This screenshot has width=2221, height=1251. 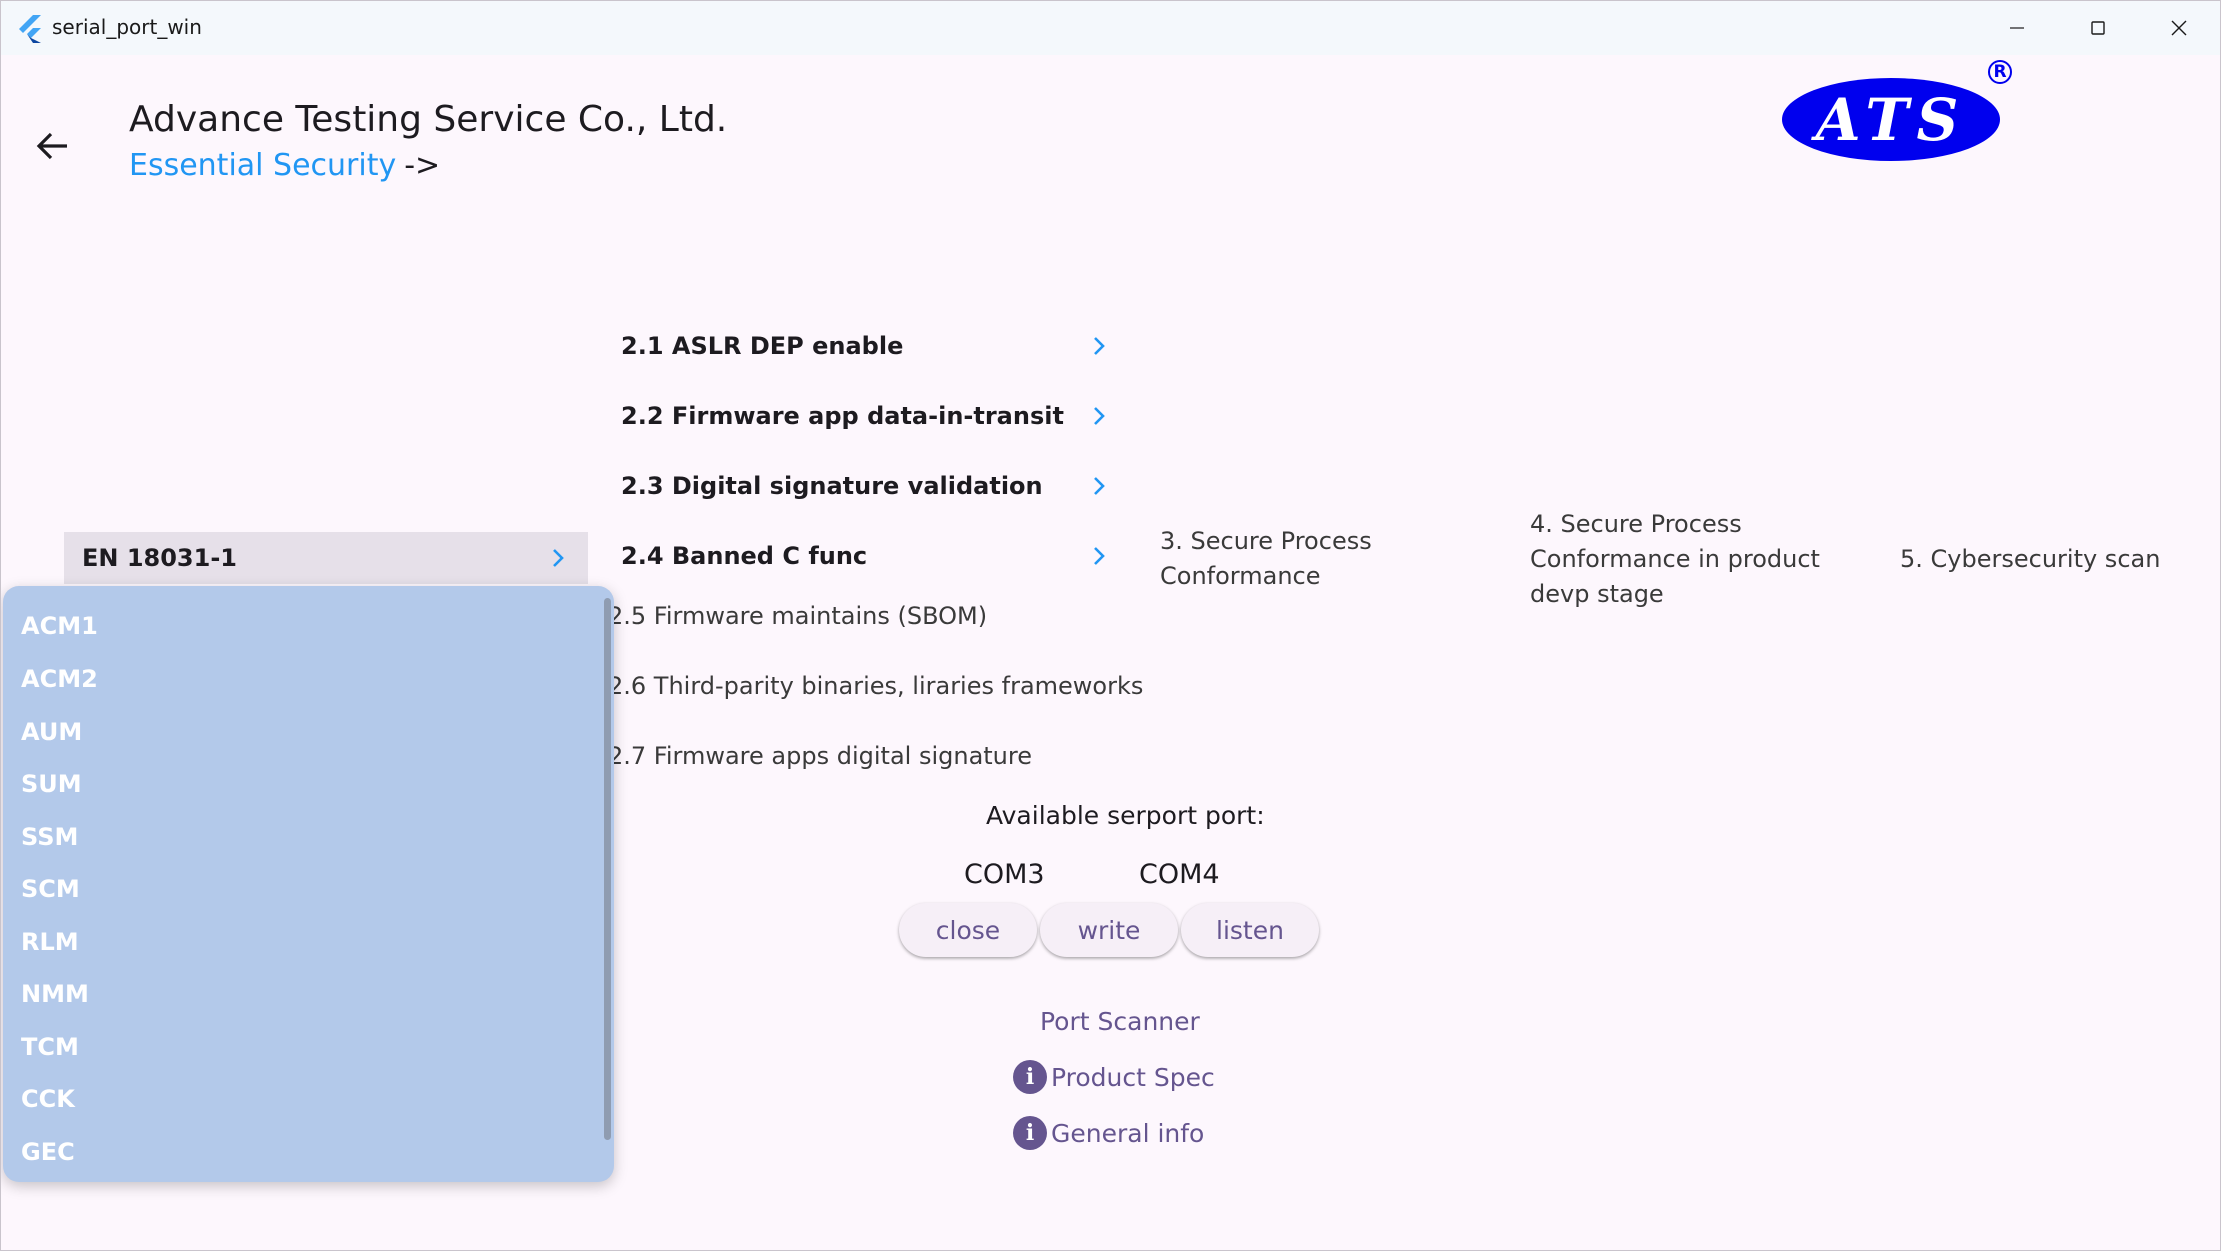 What do you see at coordinates (30, 29) in the screenshot?
I see `flutter-logo-icon` at bounding box center [30, 29].